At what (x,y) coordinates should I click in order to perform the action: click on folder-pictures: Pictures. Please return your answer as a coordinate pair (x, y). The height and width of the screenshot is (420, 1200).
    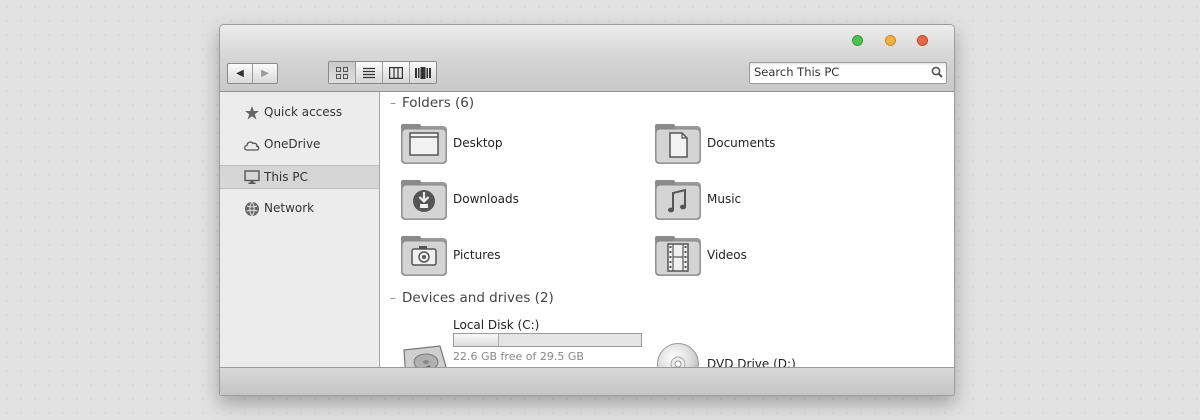
    Looking at the image, I should click on (515, 257).